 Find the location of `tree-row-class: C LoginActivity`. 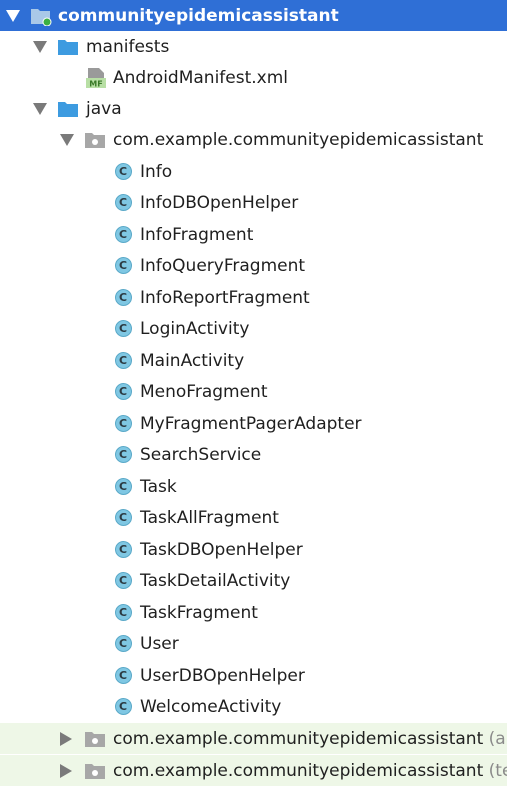

tree-row-class: C LoginActivity is located at coordinates (253, 328).